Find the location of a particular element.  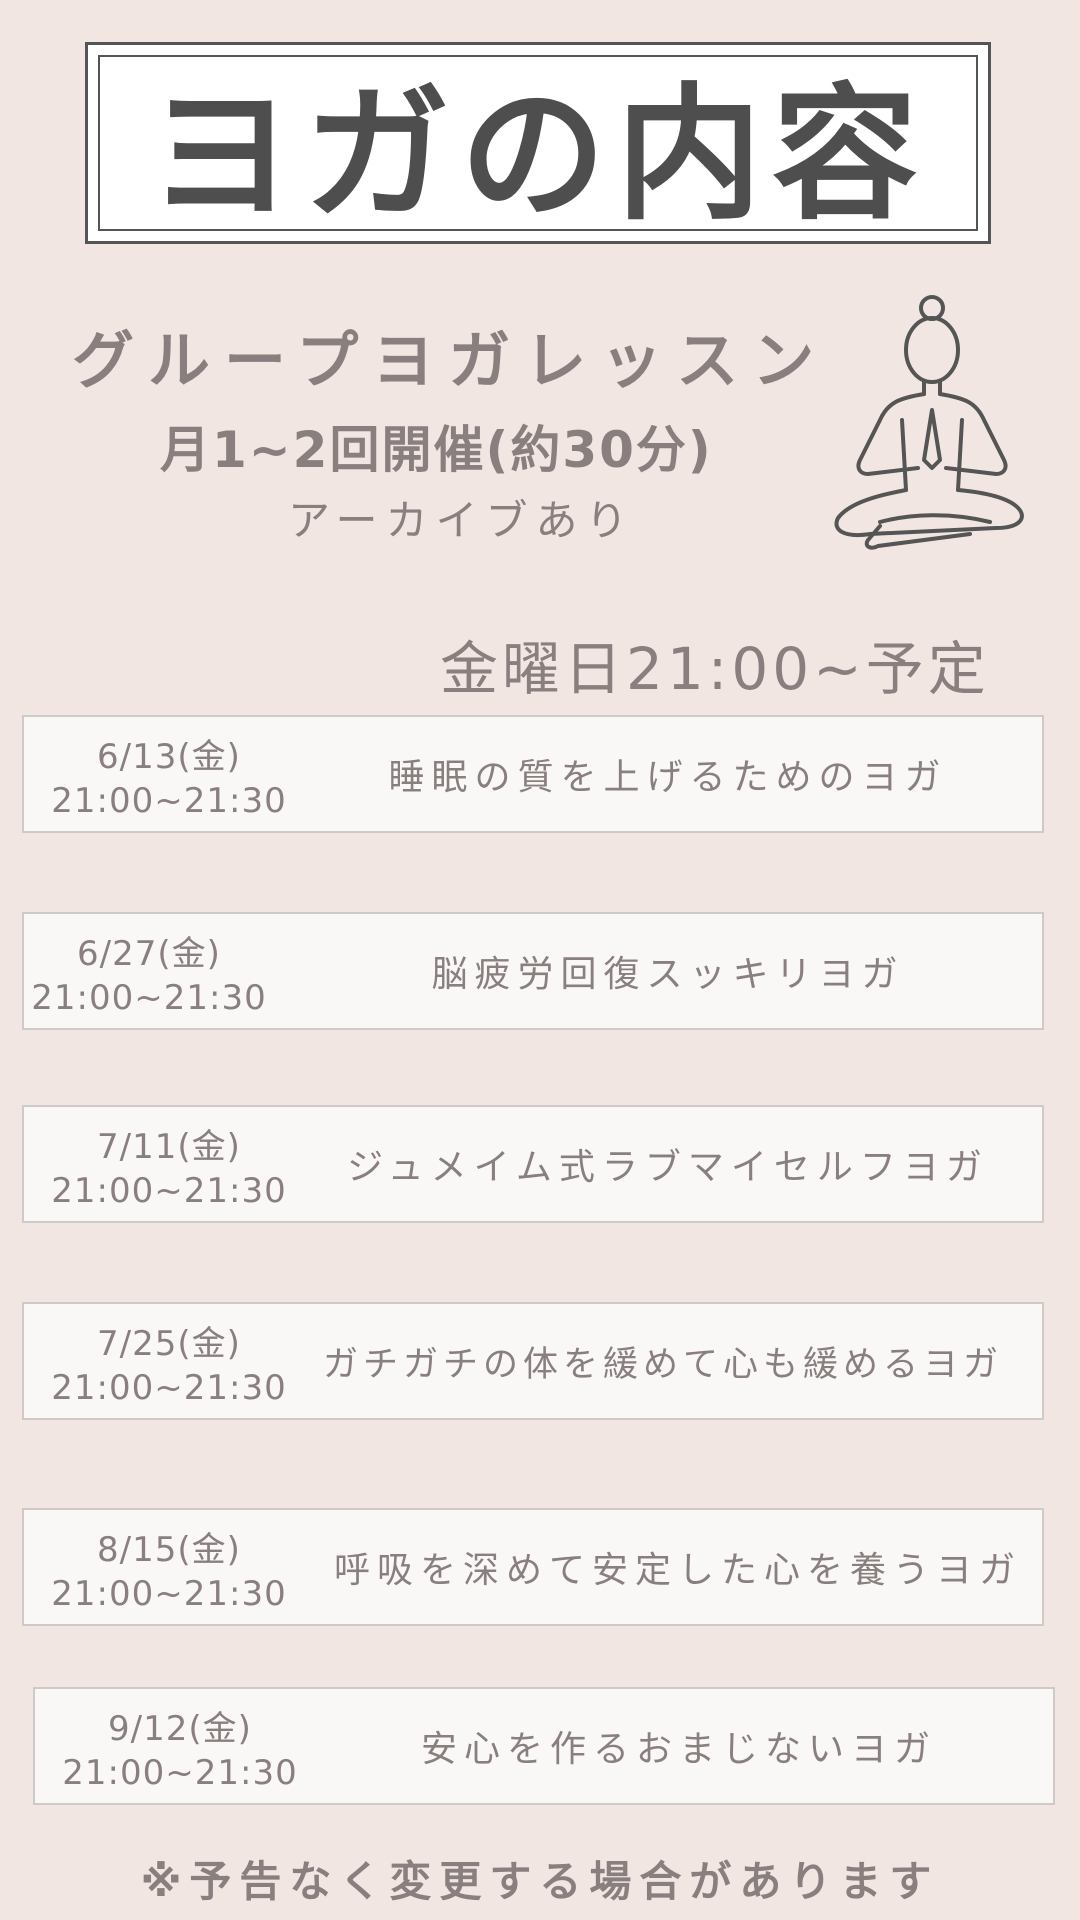

session-datetime: 8/15(金) 21:00~21:30 is located at coordinates (169, 1572).